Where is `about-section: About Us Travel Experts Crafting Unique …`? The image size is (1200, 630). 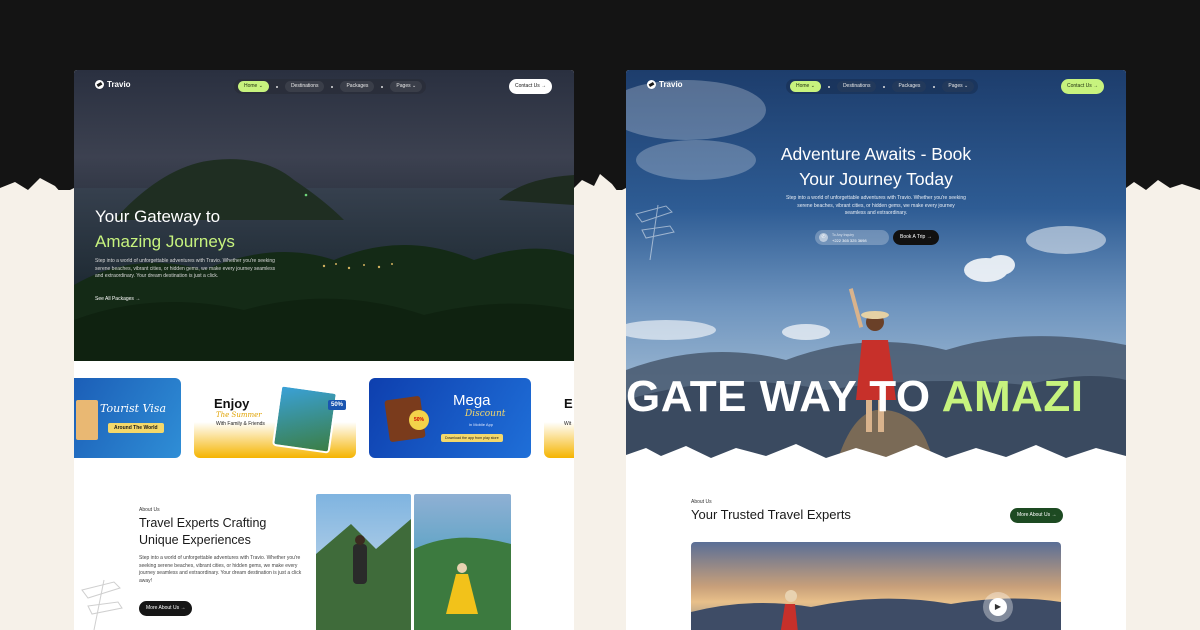 about-section: About Us Travel Experts Crafting Unique … is located at coordinates (324, 560).